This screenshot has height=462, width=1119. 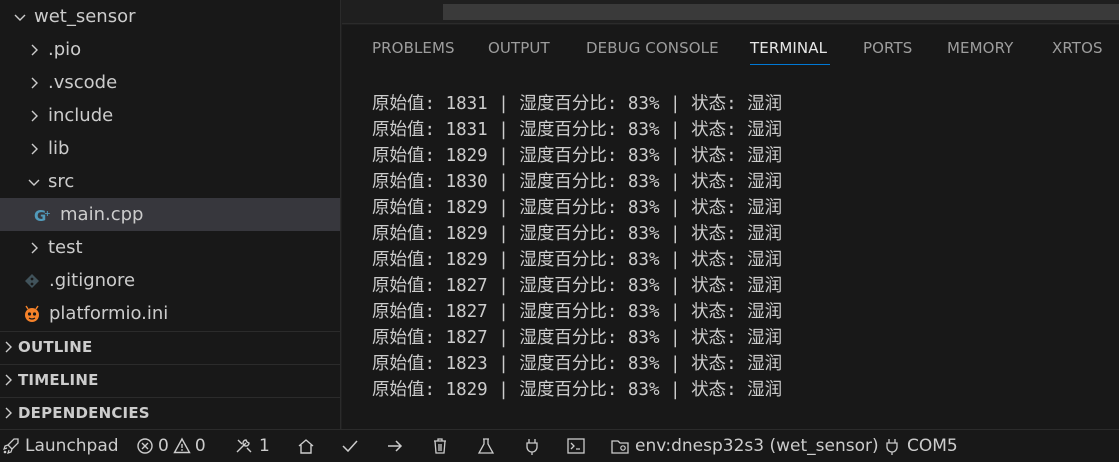 I want to click on home-button, so click(x=306, y=446).